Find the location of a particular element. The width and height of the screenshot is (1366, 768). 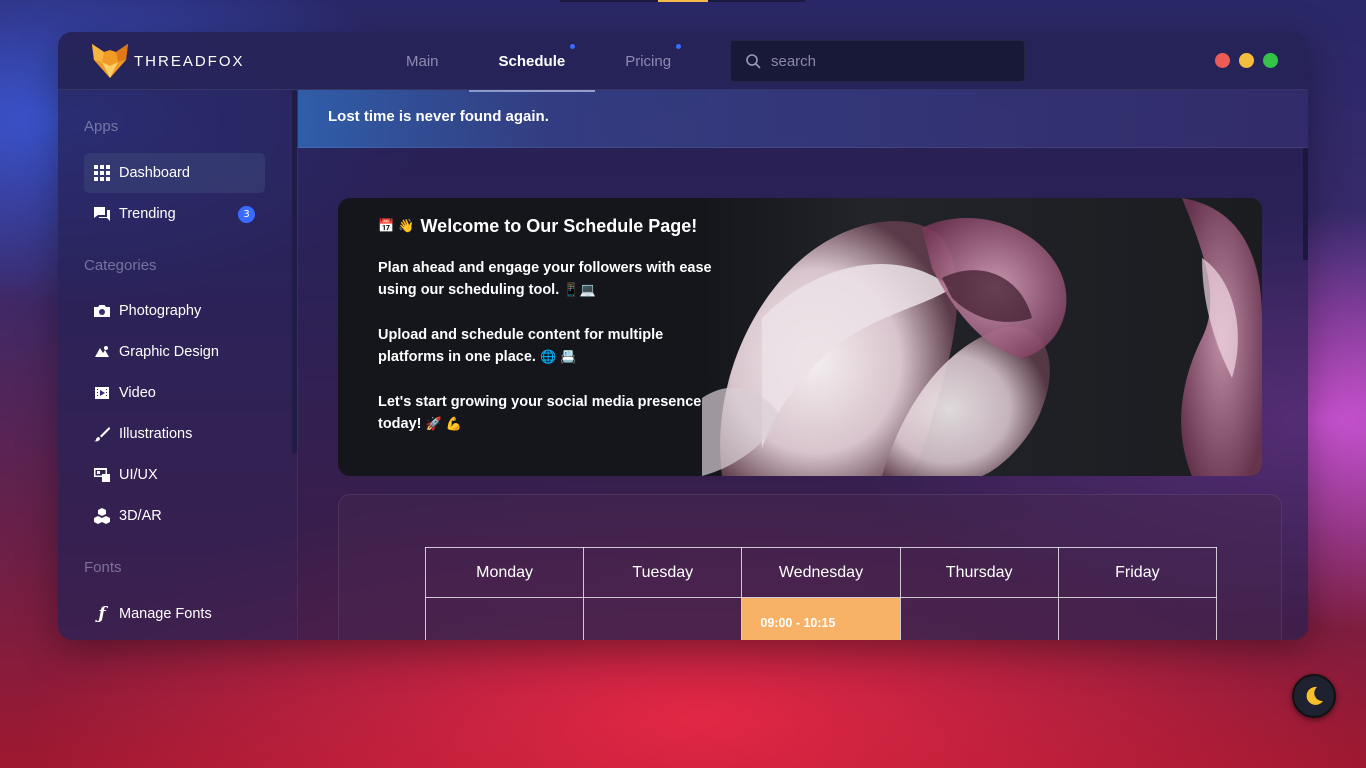

search-box is located at coordinates (877, 61).